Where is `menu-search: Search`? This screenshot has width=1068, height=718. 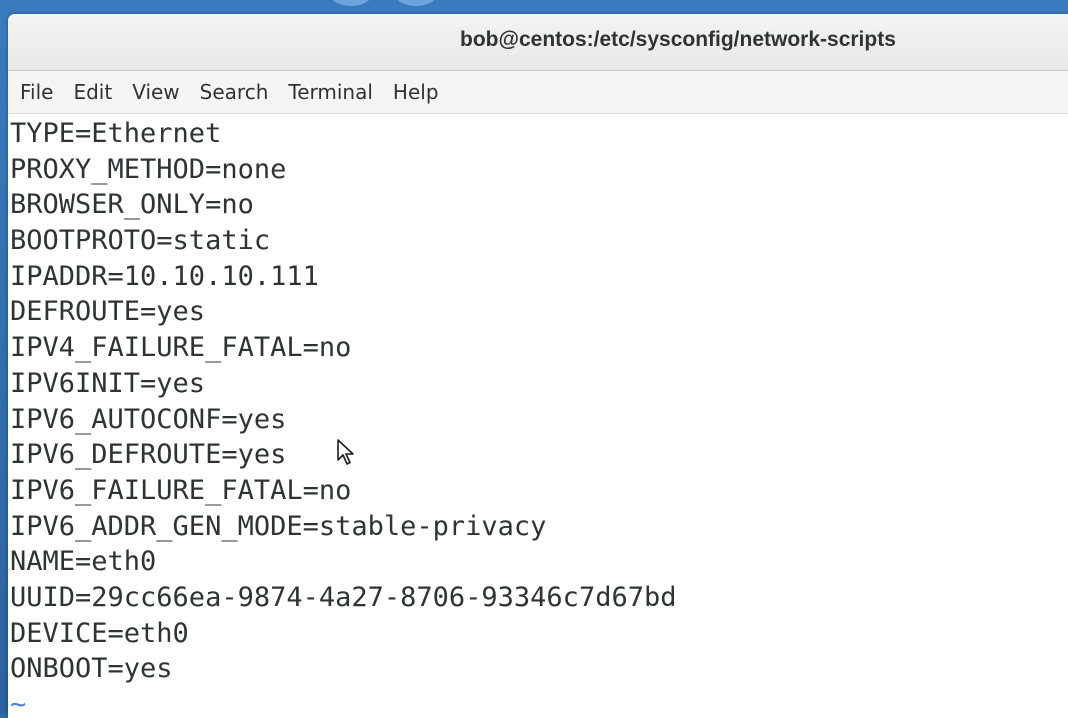
menu-search: Search is located at coordinates (234, 92).